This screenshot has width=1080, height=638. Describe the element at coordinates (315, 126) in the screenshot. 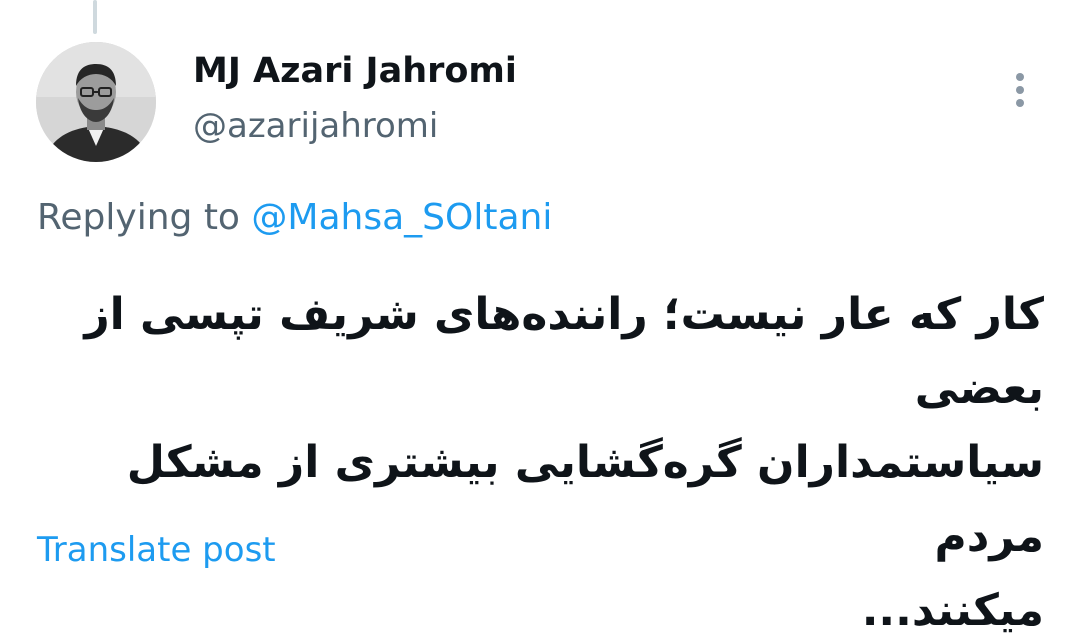

I see `author-handle: @azarijahromi` at that location.